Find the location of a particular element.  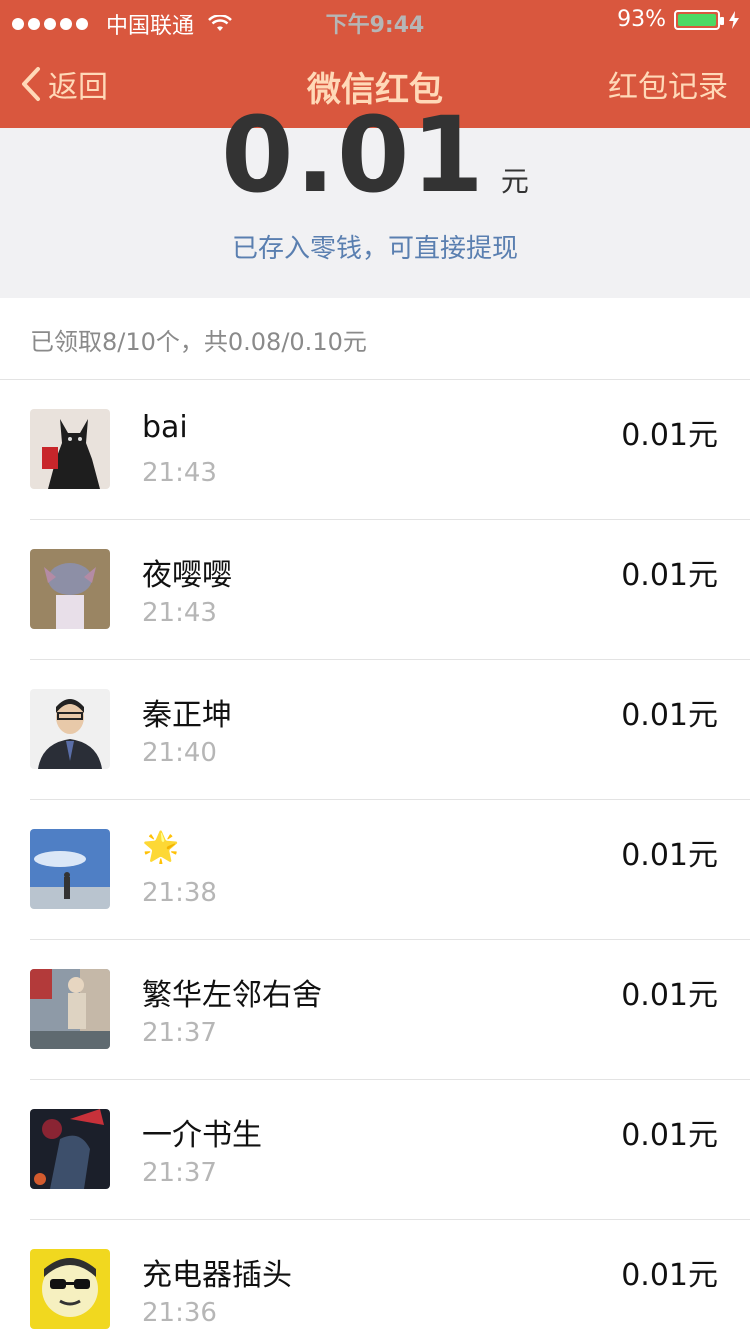

record-name: 夜嘤嘤 is located at coordinates (187, 575).